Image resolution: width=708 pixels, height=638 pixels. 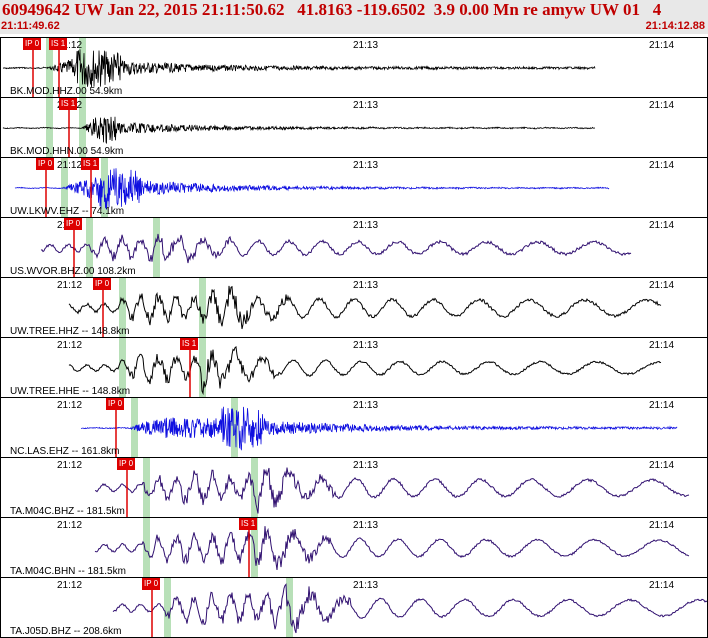 What do you see at coordinates (70, 391) in the screenshot?
I see `station-label: UW.TREE.HHE -- 148.8km` at bounding box center [70, 391].